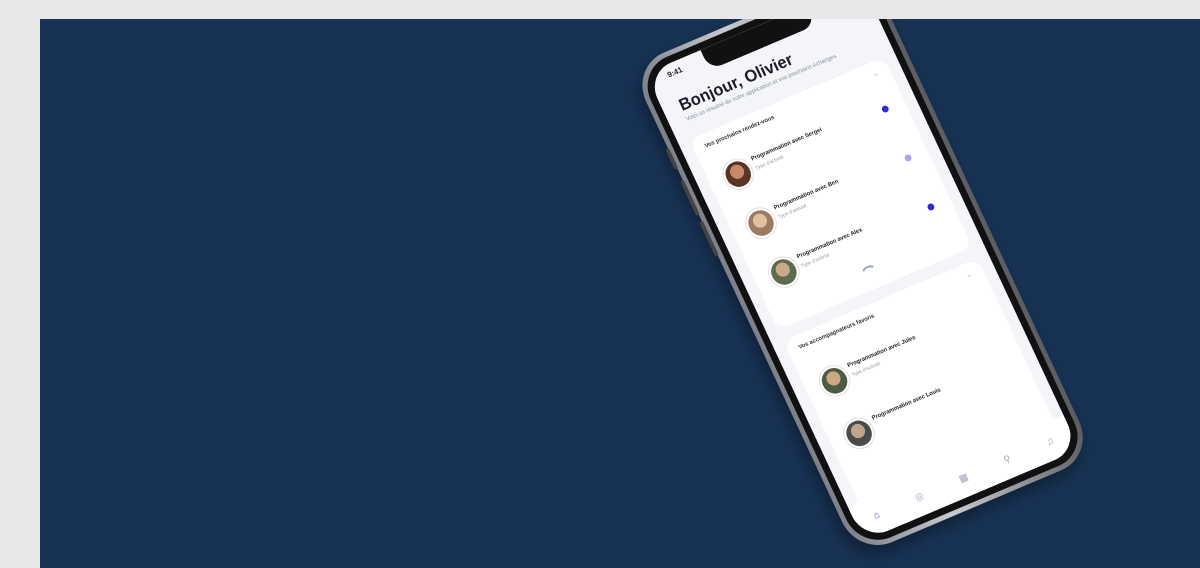  Describe the element at coordinates (870, 274) in the screenshot. I see `loading-spinner-icon` at that location.